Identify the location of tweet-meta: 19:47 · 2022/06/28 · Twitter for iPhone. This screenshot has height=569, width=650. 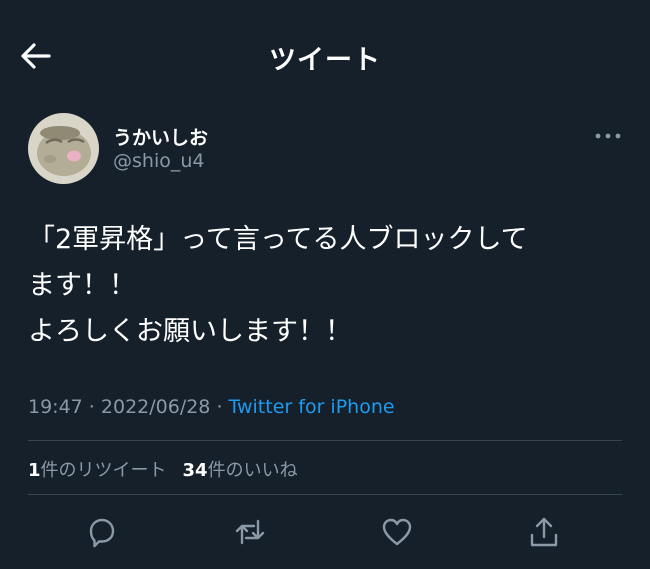
(211, 407).